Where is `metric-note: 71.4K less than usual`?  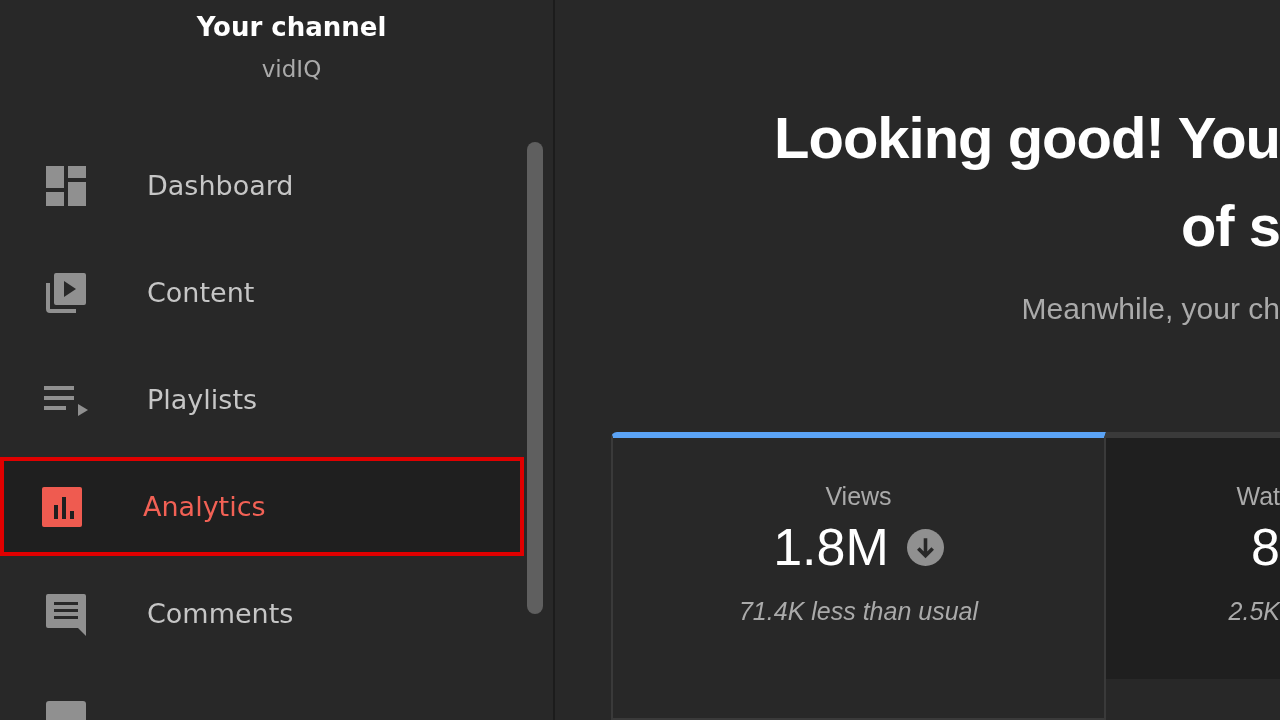 metric-note: 71.4K less than usual is located at coordinates (858, 611).